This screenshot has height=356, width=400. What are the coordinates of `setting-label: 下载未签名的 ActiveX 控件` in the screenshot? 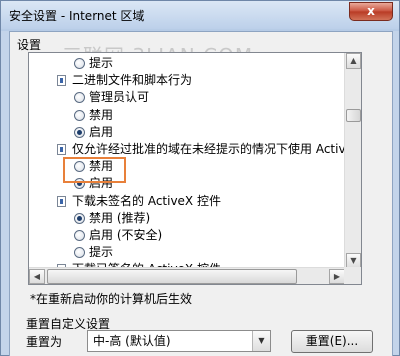 It's located at (146, 200).